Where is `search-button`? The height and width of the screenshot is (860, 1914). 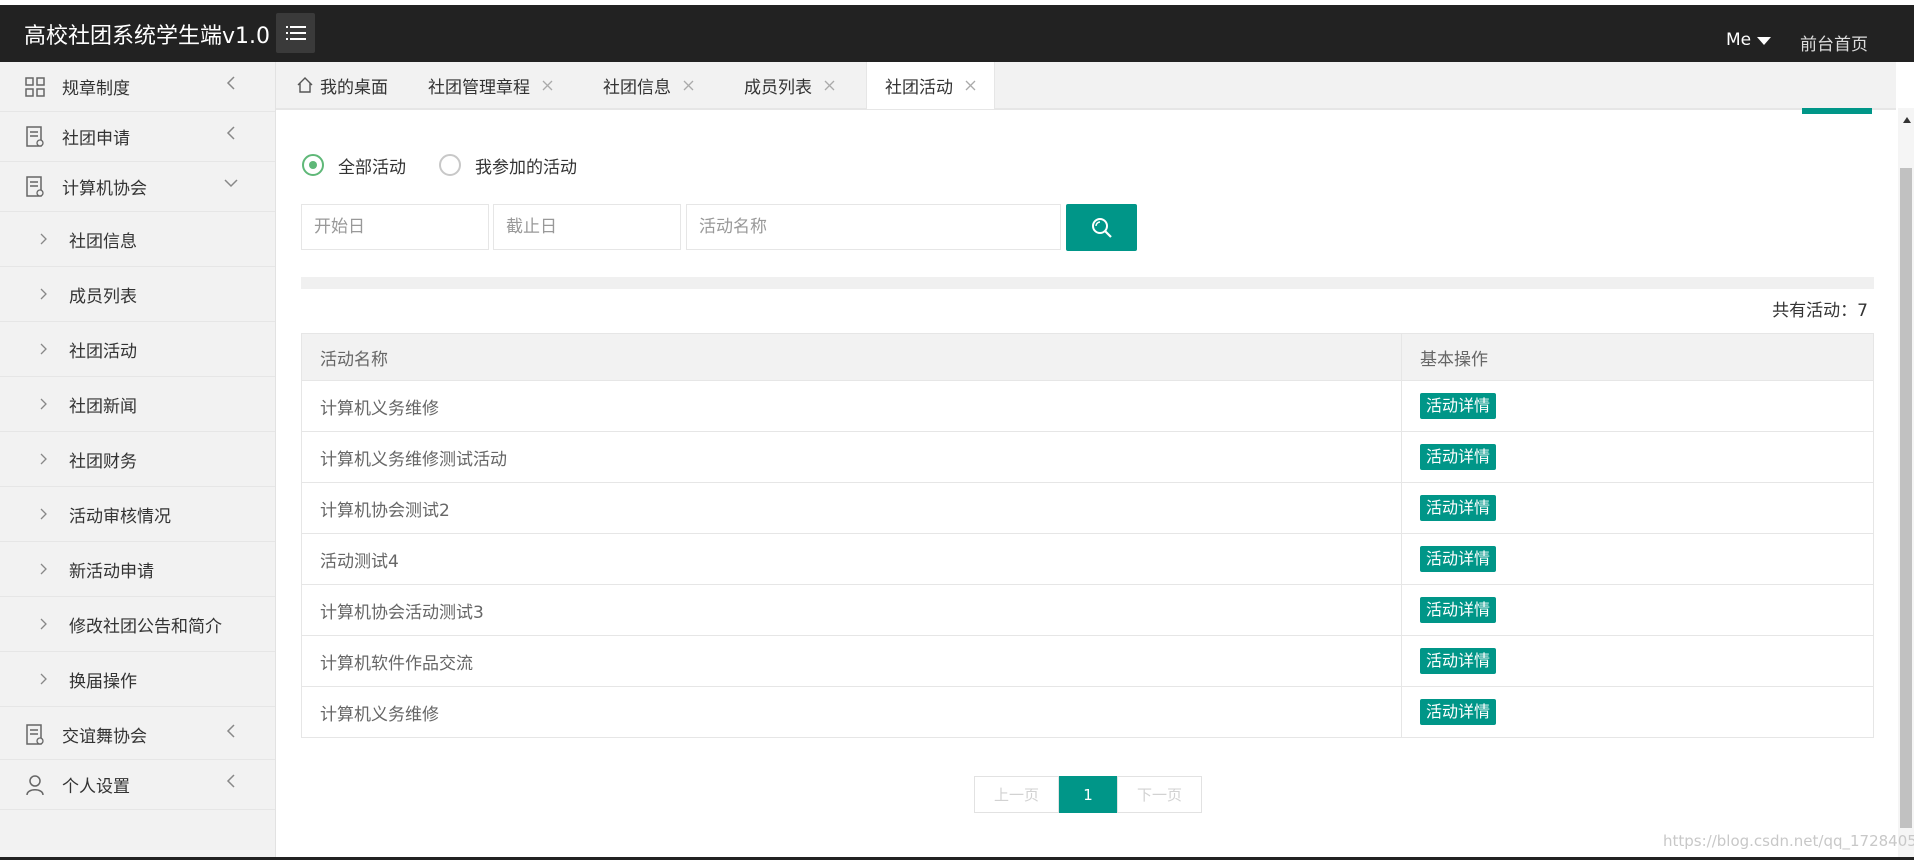
search-button is located at coordinates (1101, 227).